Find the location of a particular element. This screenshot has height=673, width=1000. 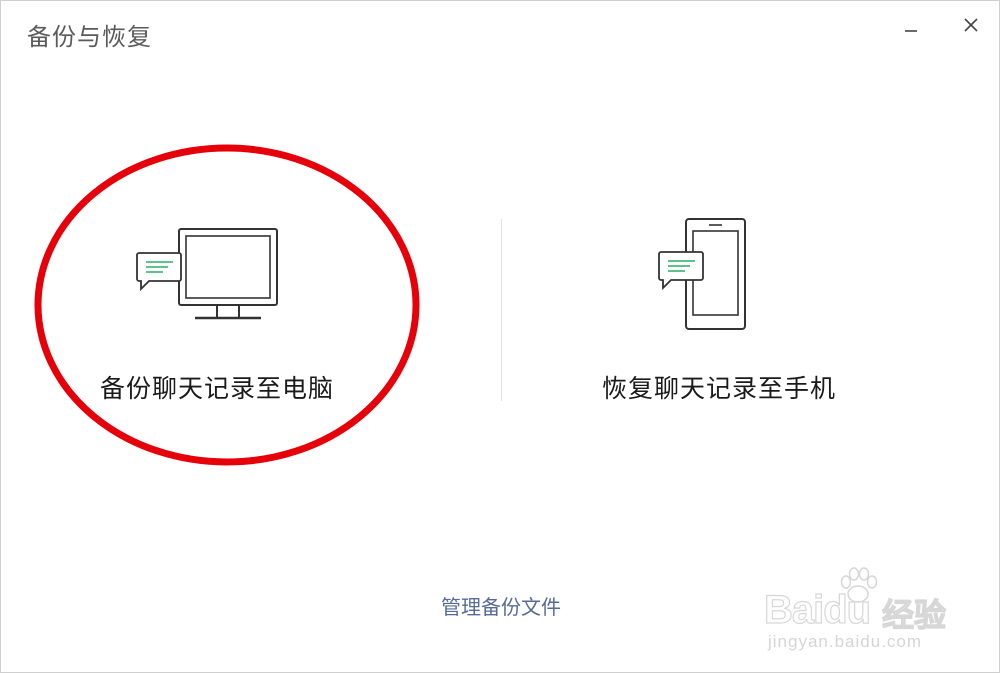

restore-to-phone-label: 恢复聊天记录至手机 is located at coordinates (718, 388).